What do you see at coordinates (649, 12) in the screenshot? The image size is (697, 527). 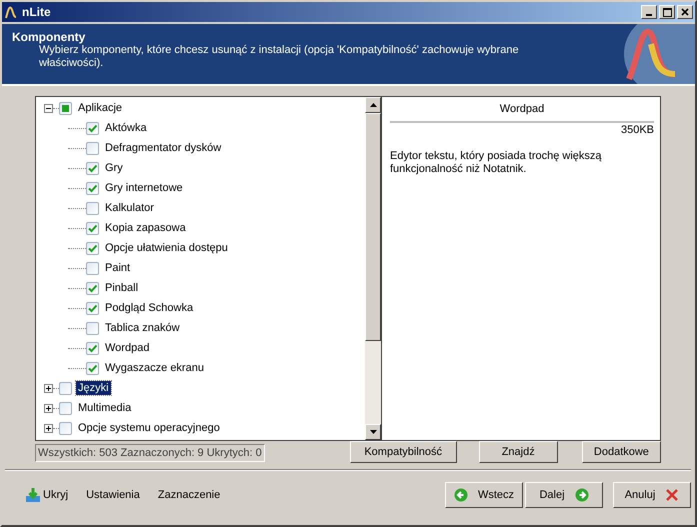 I see `minimize-button` at bounding box center [649, 12].